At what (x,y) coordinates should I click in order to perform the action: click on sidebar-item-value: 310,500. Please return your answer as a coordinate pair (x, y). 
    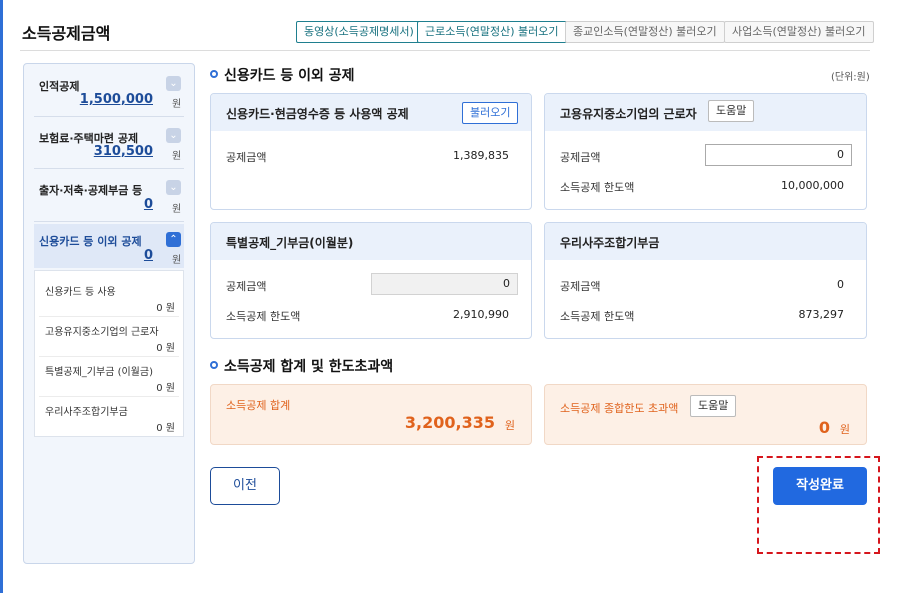
    Looking at the image, I should click on (123, 151).